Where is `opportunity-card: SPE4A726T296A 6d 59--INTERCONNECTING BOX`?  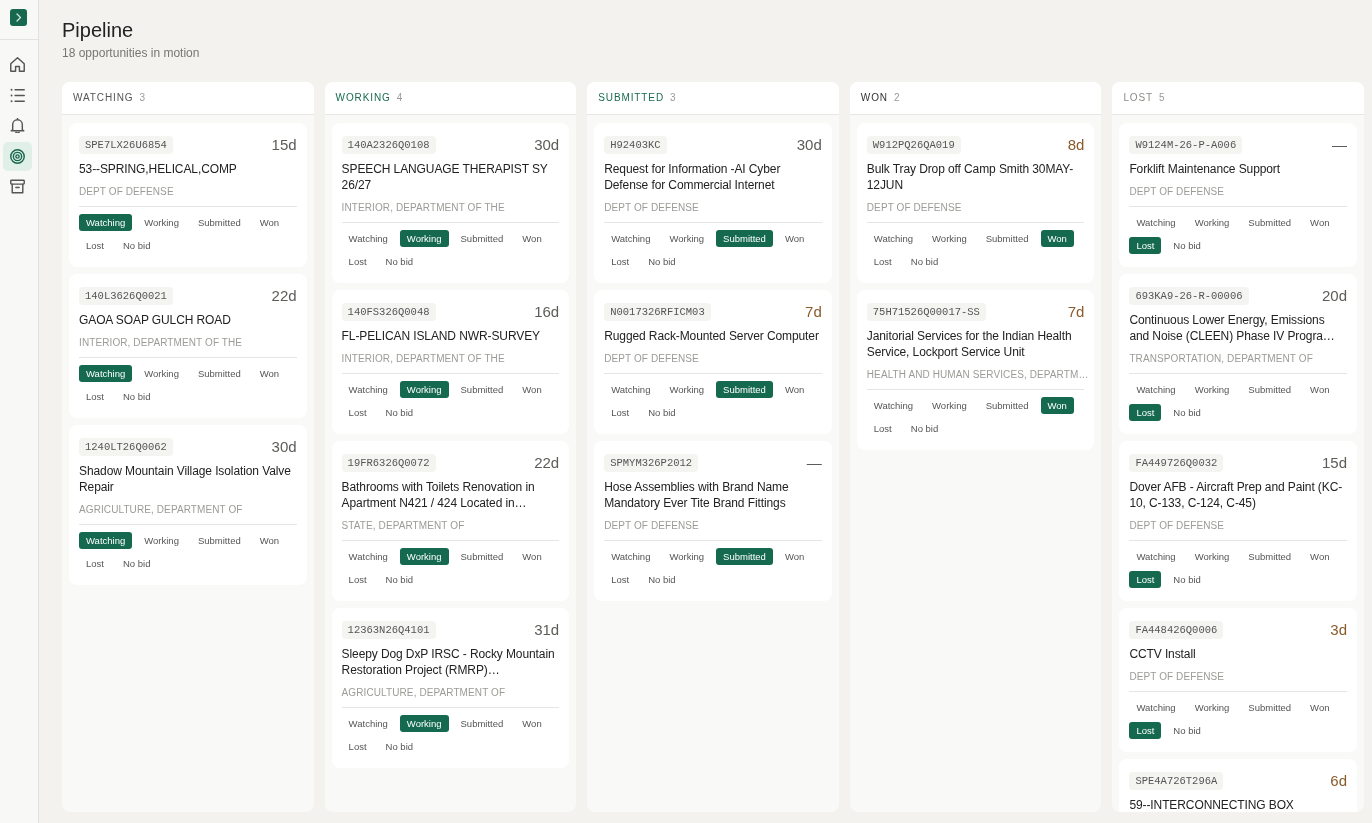
opportunity-card: SPE4A726T296A 6d 59--INTERCONNECTING BOX is located at coordinates (1238, 785).